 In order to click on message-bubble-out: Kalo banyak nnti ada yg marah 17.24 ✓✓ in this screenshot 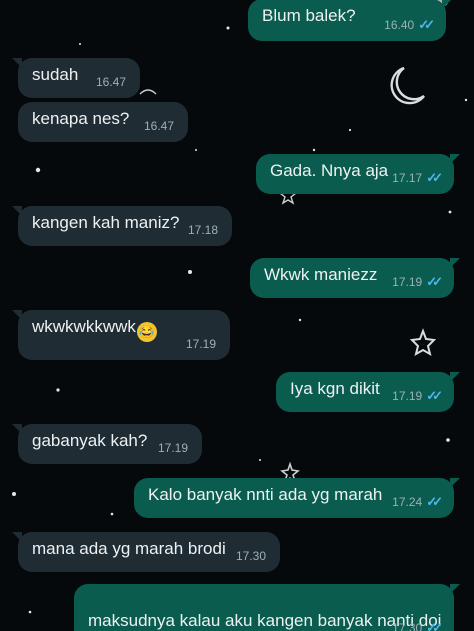, I will do `click(297, 498)`.